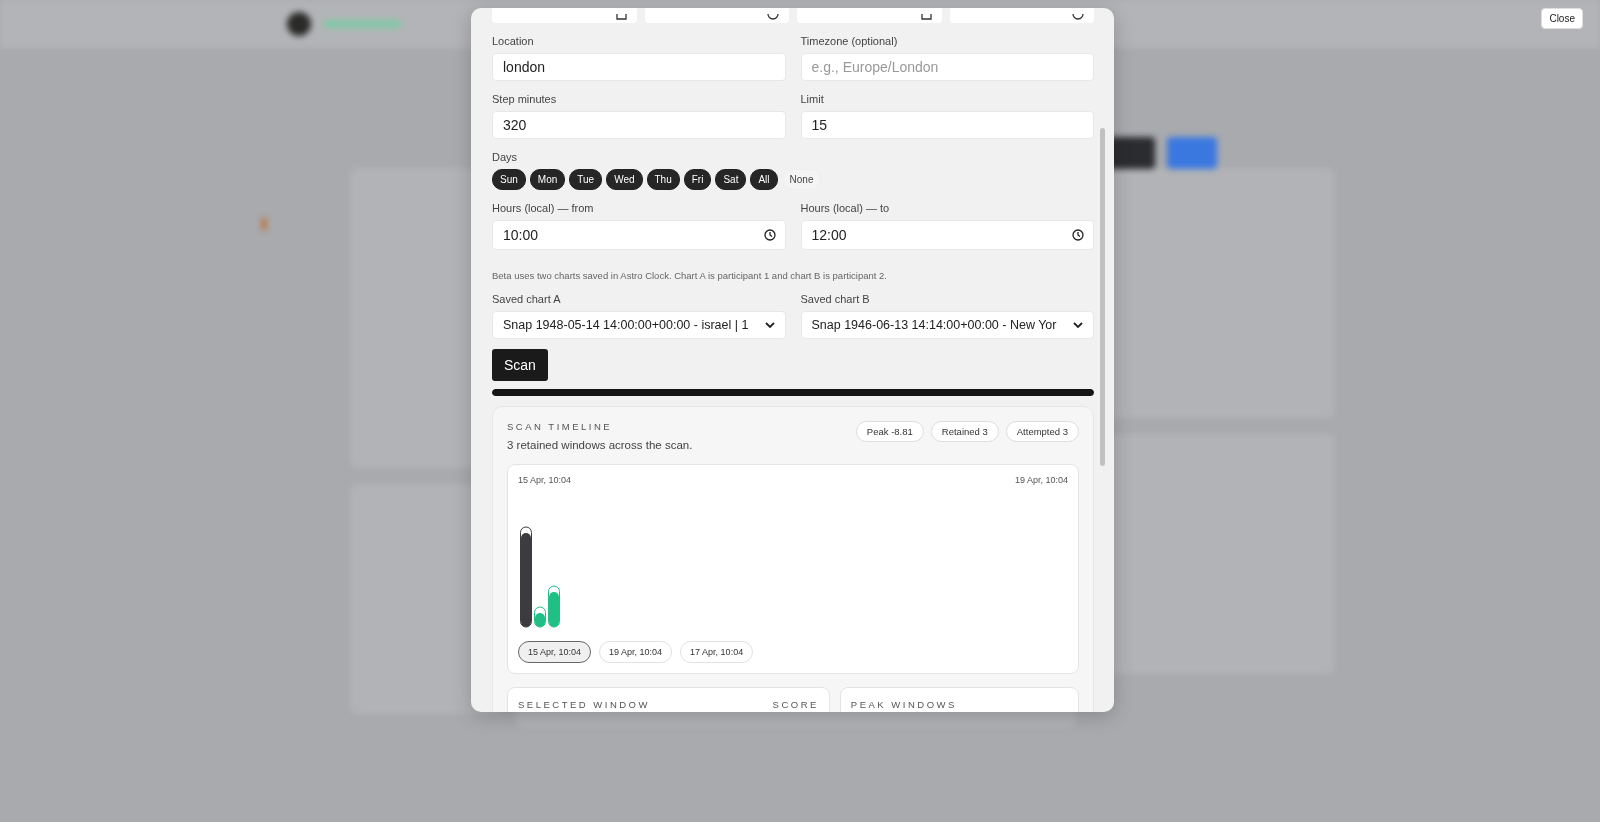 This screenshot has width=1600, height=822. What do you see at coordinates (547, 179) in the screenshot?
I see `day-chip: Mon` at bounding box center [547, 179].